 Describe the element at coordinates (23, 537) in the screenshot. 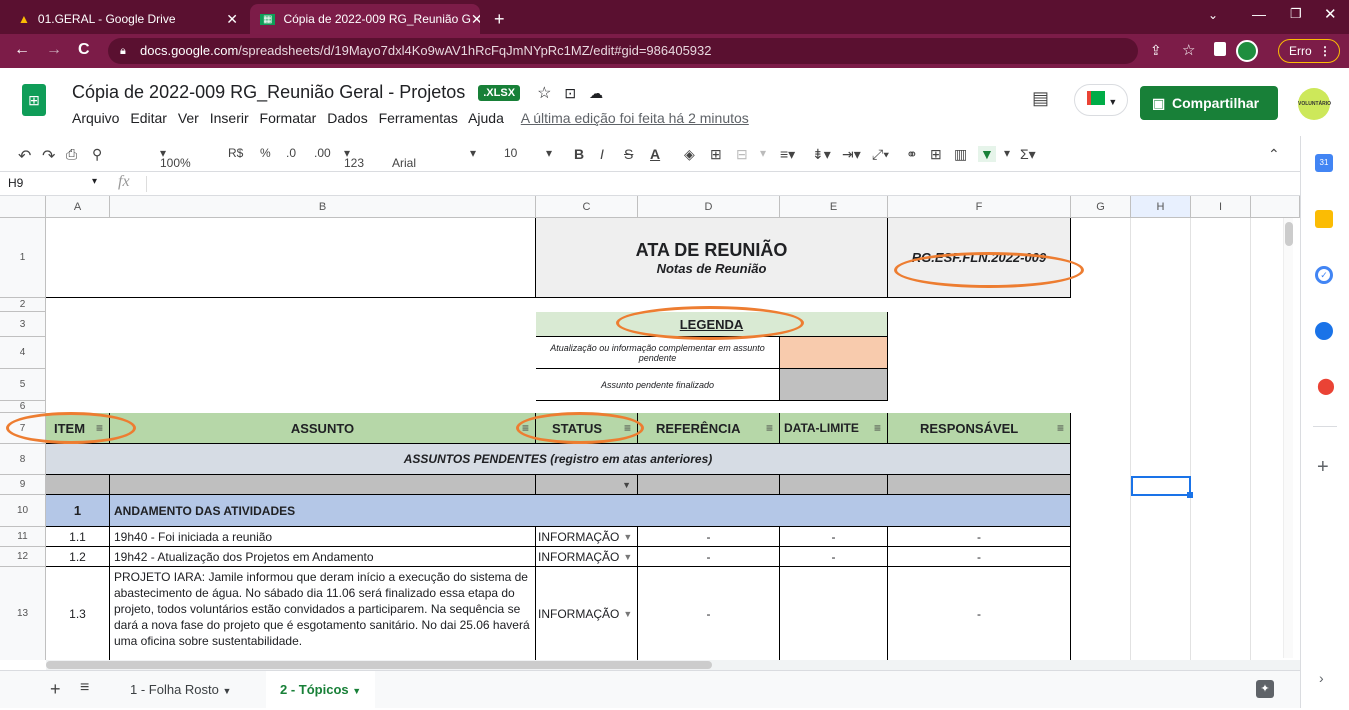

I see `row-header: 11` at that location.